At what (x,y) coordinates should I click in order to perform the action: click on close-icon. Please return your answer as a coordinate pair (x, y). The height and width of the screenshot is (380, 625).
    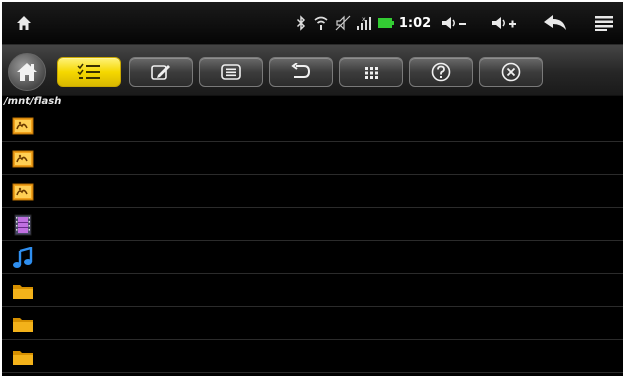
    Looking at the image, I should click on (511, 72).